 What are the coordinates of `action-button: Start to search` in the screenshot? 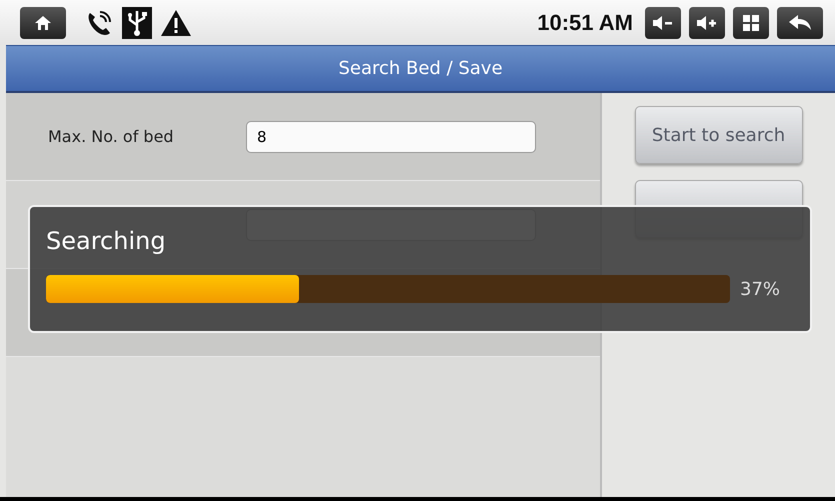 It's located at (718, 135).